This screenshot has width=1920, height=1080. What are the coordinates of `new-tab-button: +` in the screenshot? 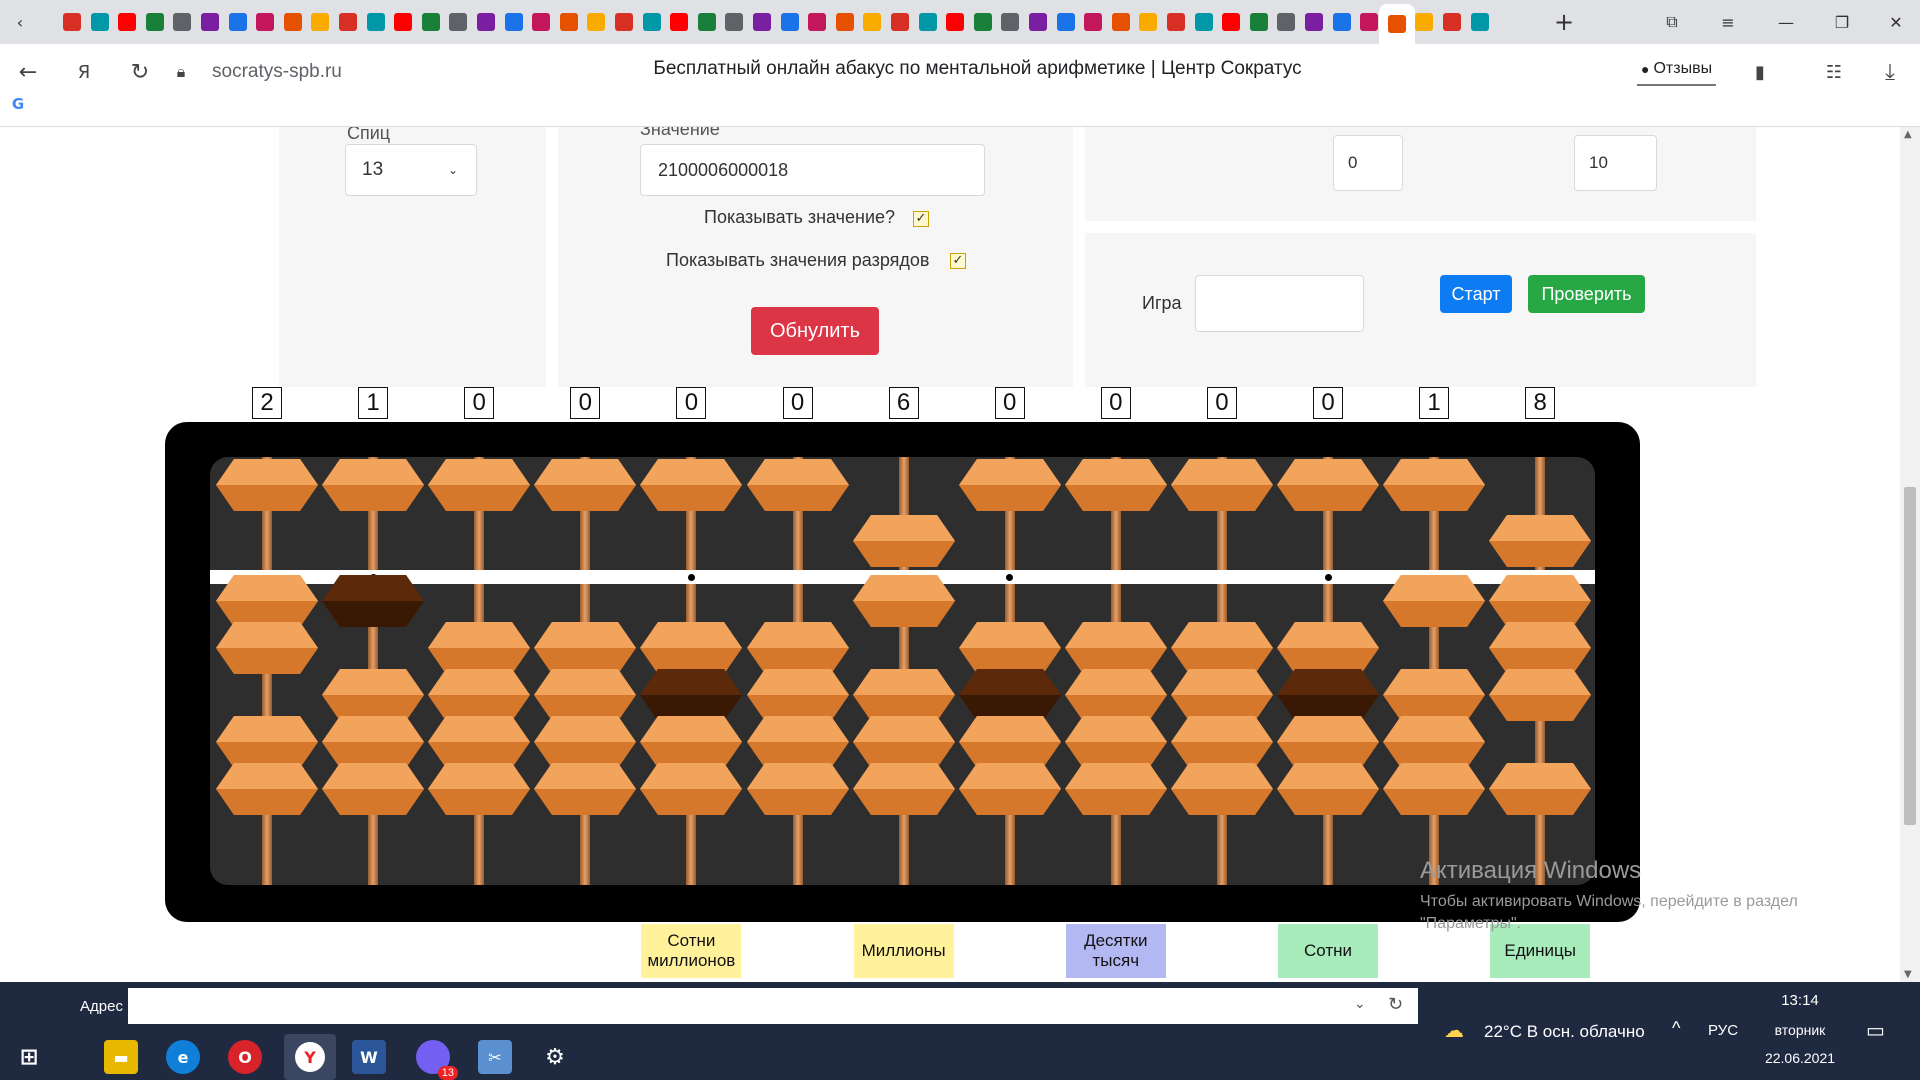 It's located at (1564, 22).